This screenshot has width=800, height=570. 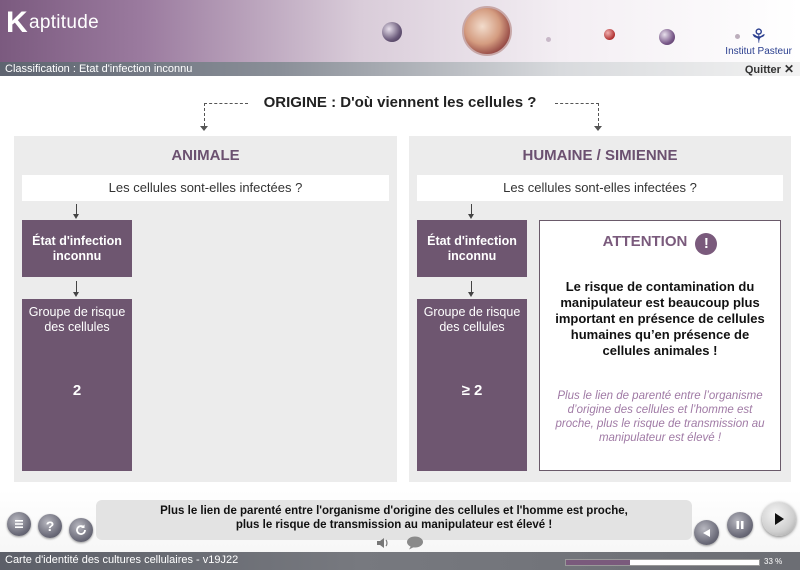 I want to click on exclamation-icon: !, so click(x=706, y=244).